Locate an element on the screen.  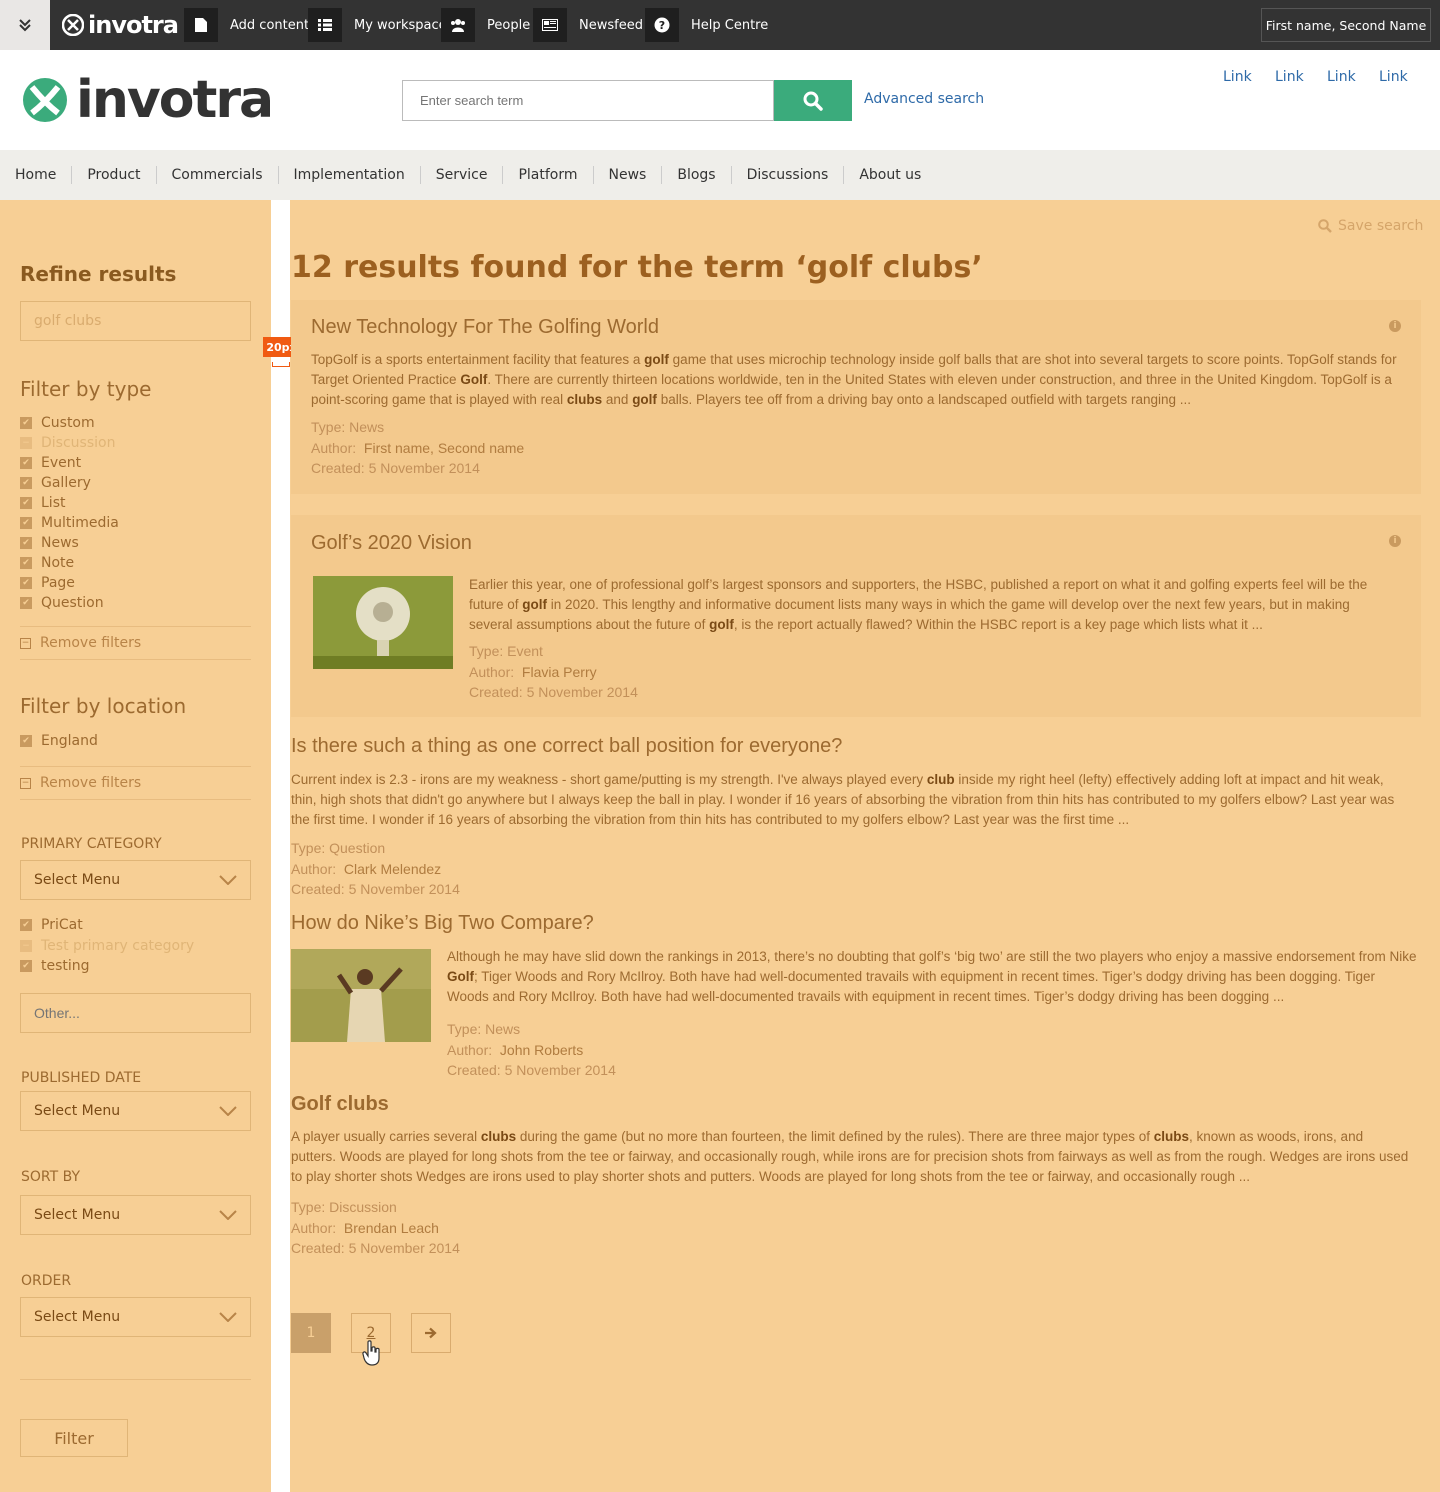
nav-discussions: Discussions is located at coordinates (788, 175).